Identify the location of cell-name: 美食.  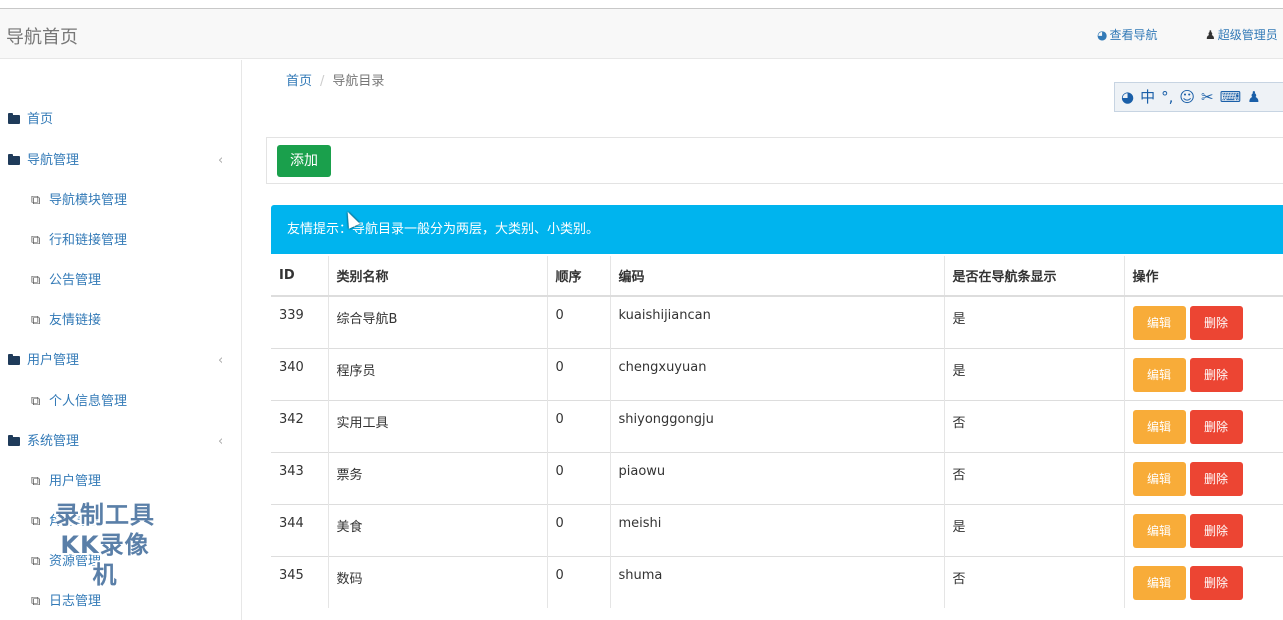
(438, 529).